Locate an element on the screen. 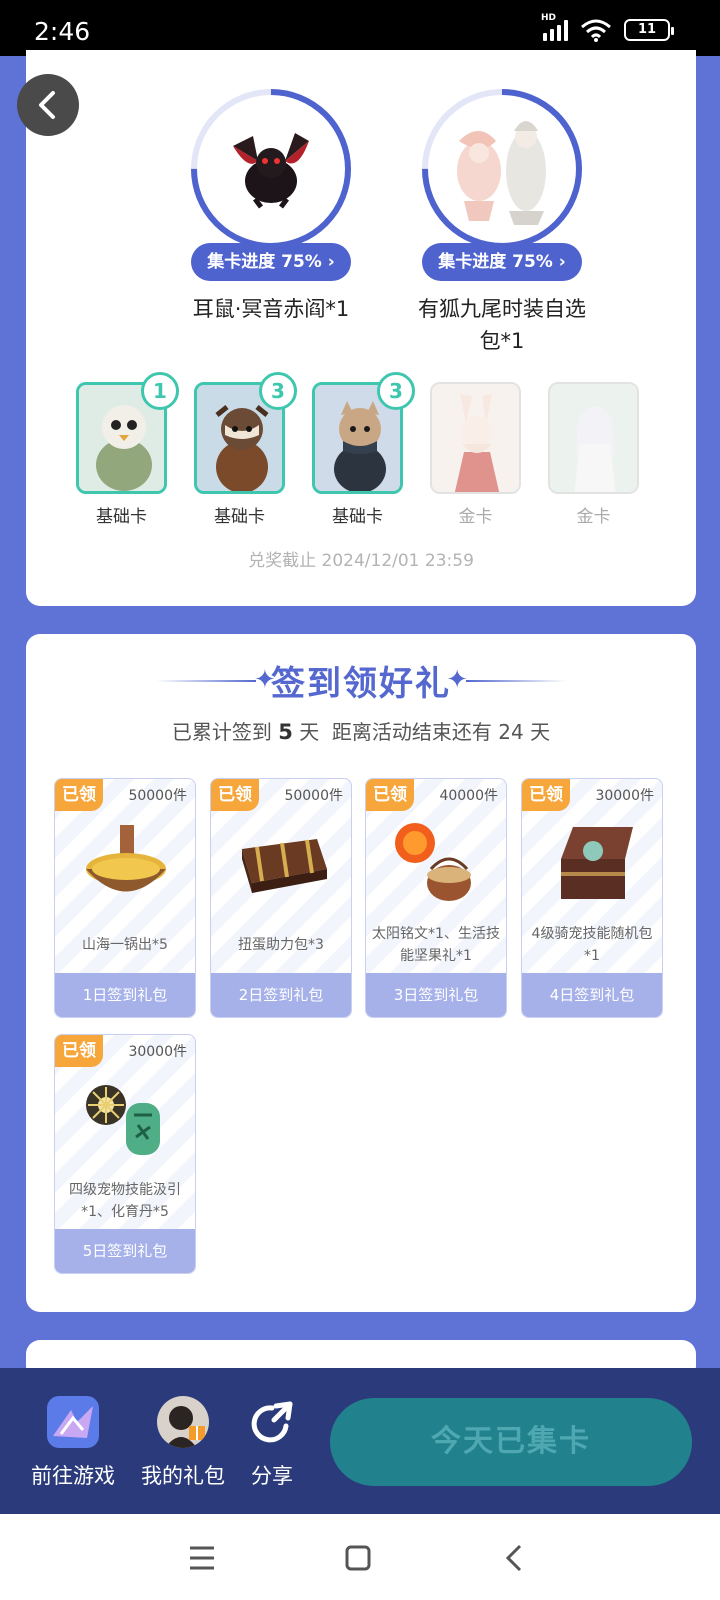  share-label: 分享 is located at coordinates (272, 1476).